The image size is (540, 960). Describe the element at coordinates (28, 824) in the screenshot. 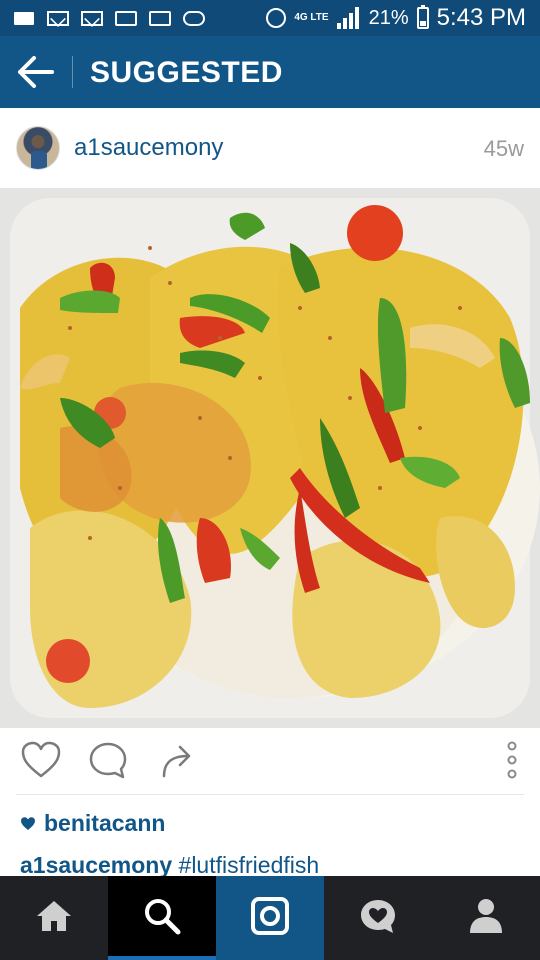

I see `heart-filled-icon` at that location.